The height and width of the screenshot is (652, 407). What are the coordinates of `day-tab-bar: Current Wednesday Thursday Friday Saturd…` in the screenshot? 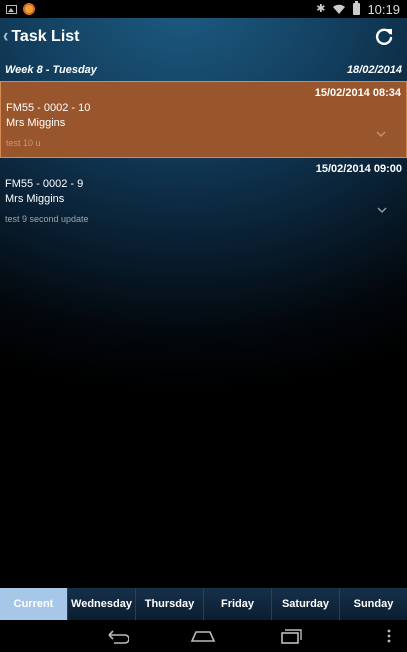 It's located at (203, 604).